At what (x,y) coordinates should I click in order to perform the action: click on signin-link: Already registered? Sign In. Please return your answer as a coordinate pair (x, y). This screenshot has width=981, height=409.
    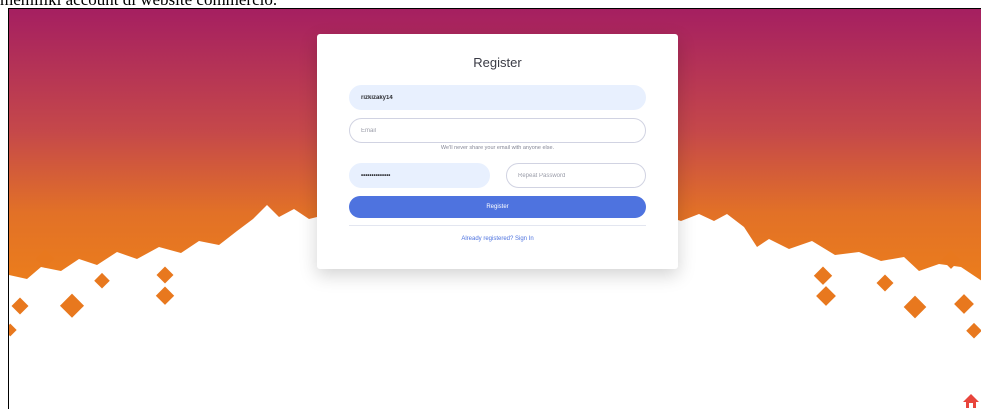
    Looking at the image, I should click on (497, 239).